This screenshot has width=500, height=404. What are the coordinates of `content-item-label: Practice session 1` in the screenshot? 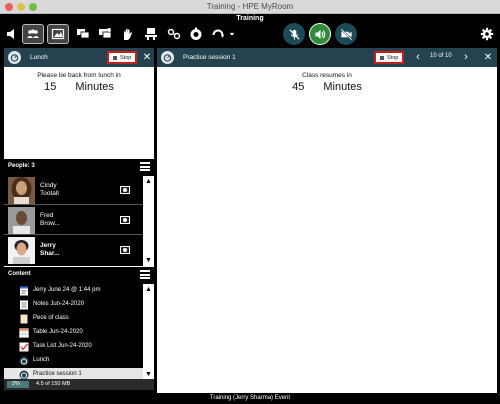 It's located at (57, 374).